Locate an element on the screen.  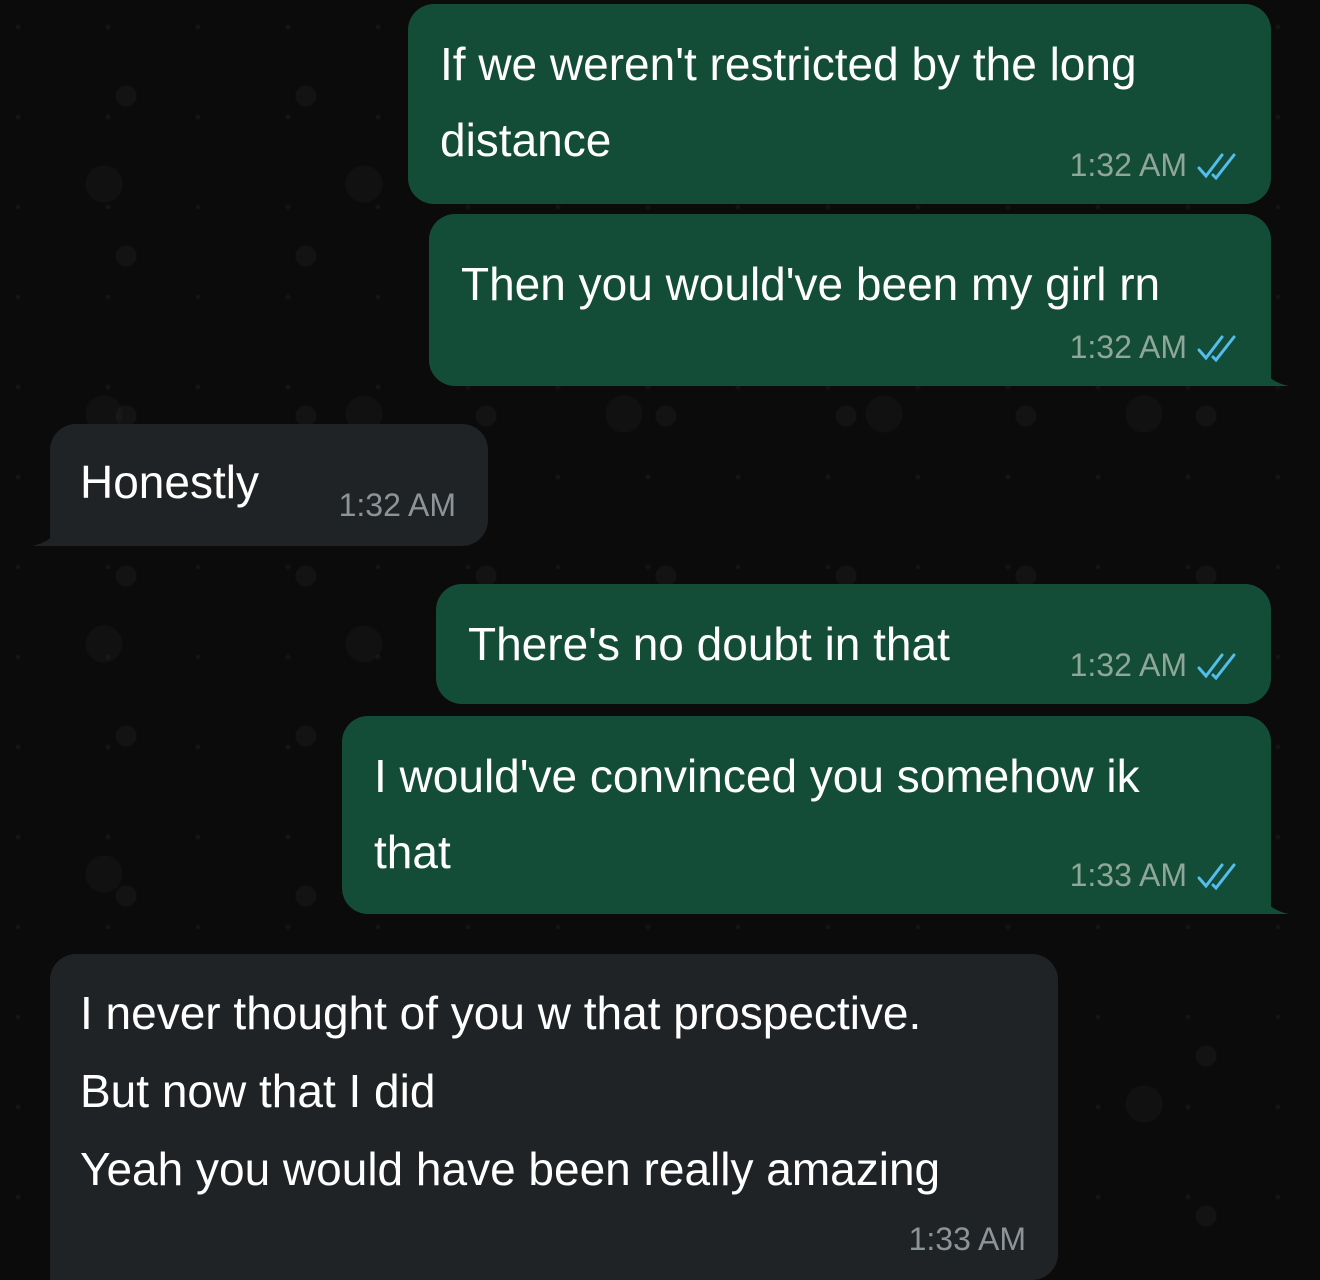
outgoing-message: There's no doubt in that 1:32 AM is located at coordinates (853, 644).